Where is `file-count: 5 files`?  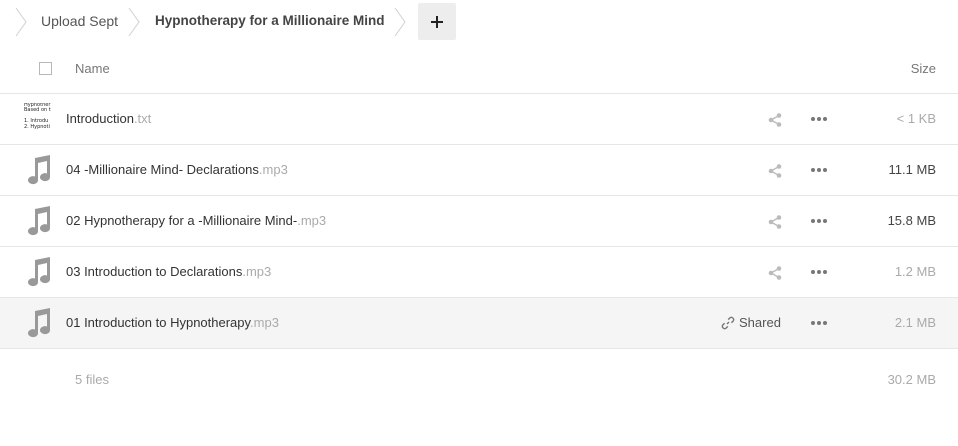 file-count: 5 files is located at coordinates (92, 379).